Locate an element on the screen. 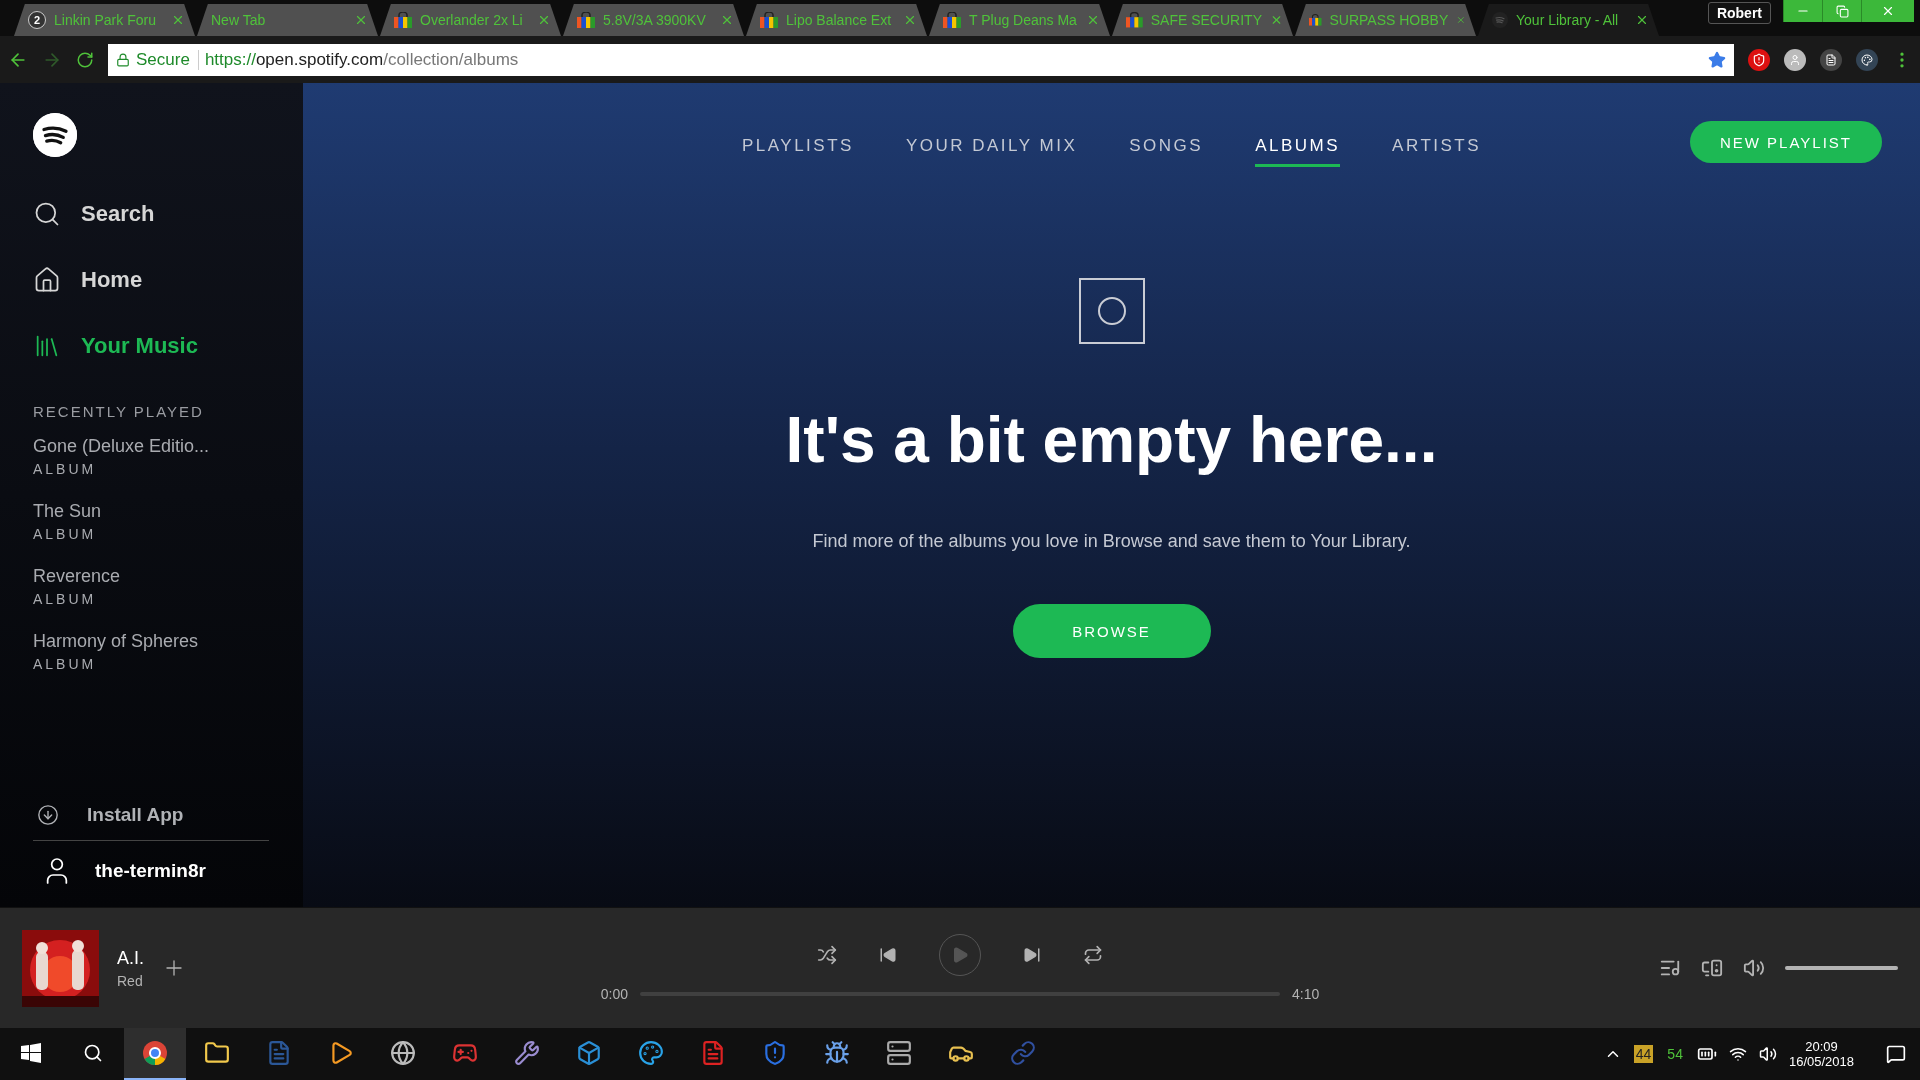 The width and height of the screenshot is (1920, 1080). home-icon is located at coordinates (47, 280).